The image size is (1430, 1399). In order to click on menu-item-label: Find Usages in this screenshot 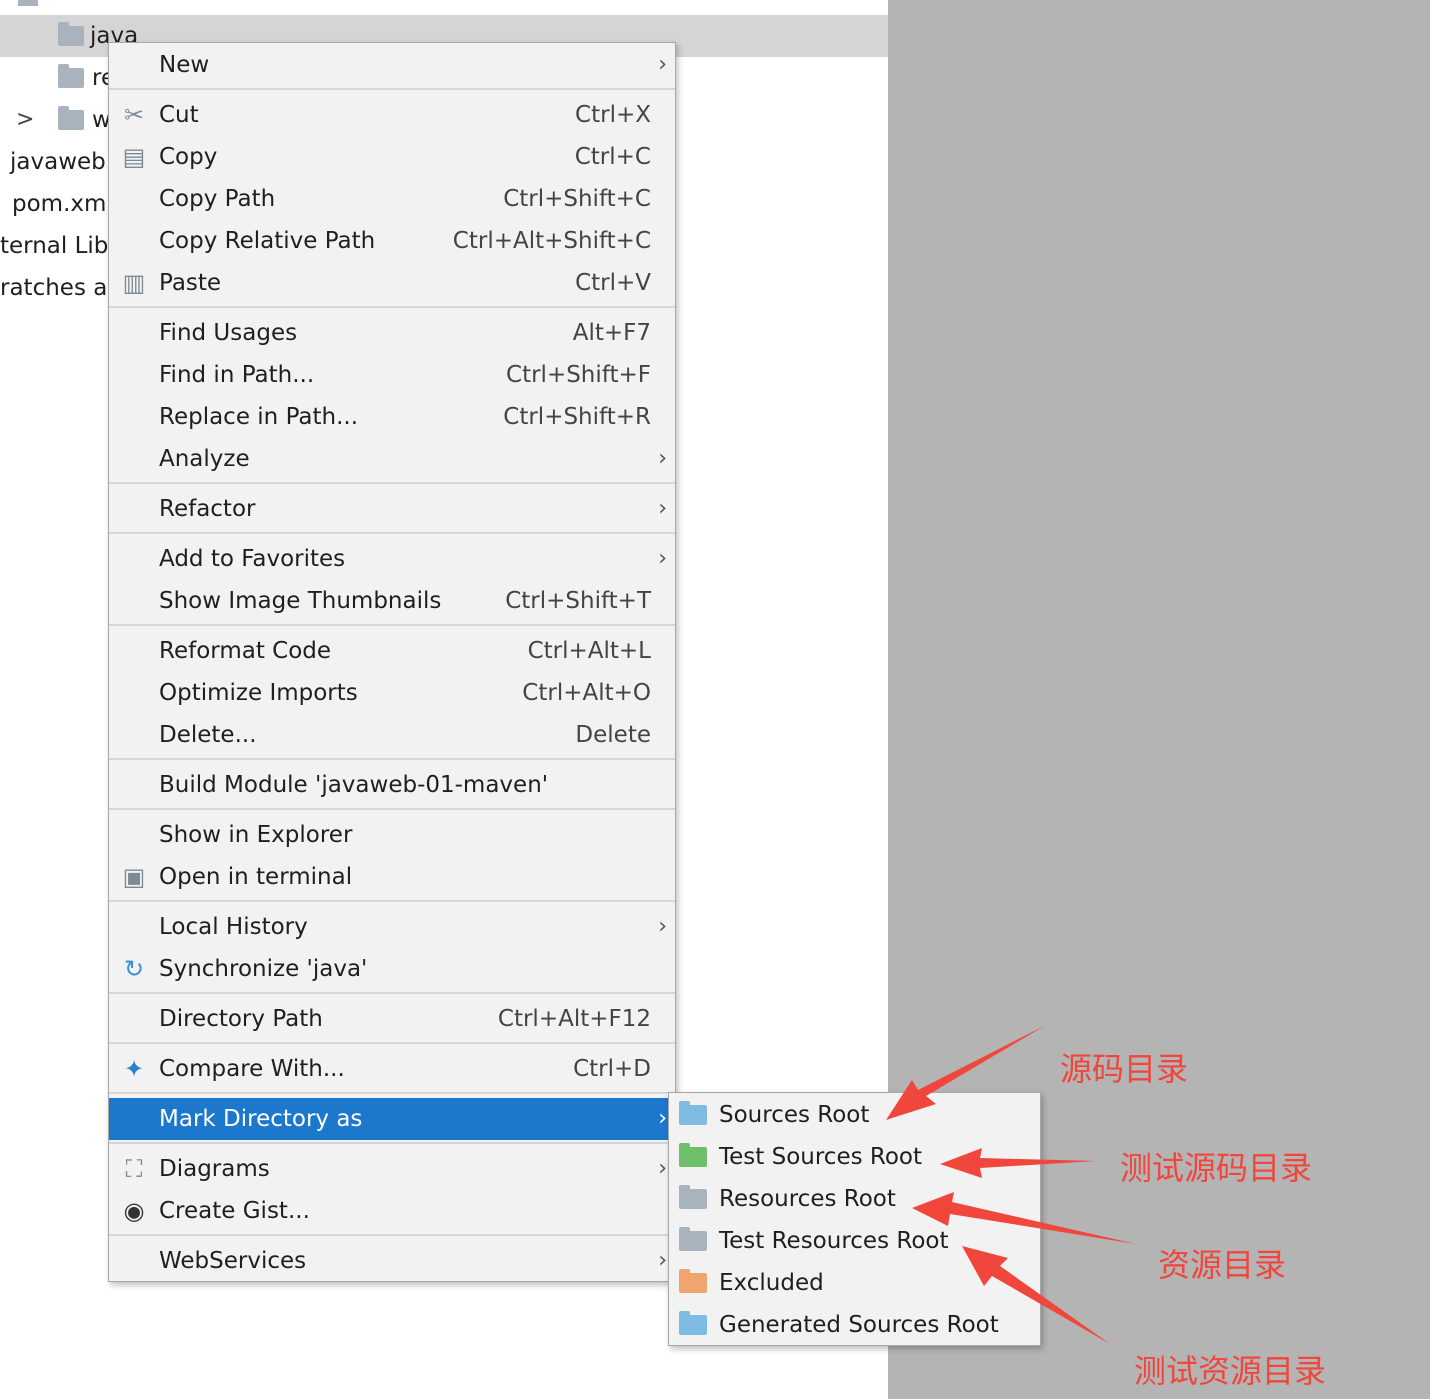, I will do `click(228, 333)`.